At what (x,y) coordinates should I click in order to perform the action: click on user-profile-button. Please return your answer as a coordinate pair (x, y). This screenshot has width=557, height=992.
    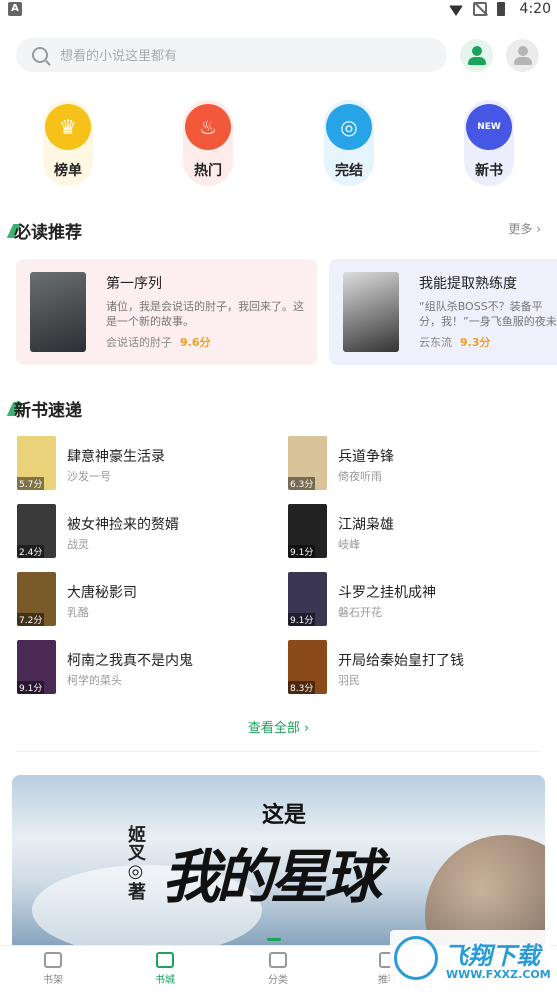
    Looking at the image, I should click on (476, 55).